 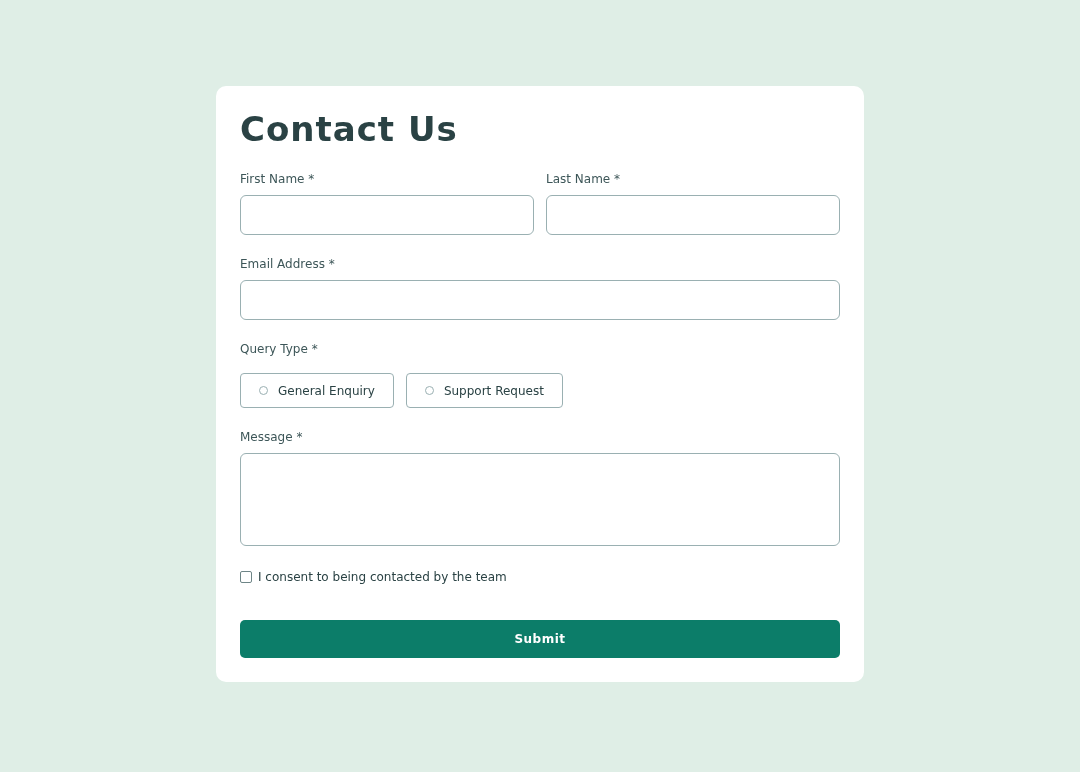 I want to click on message-field, so click(x=540, y=499).